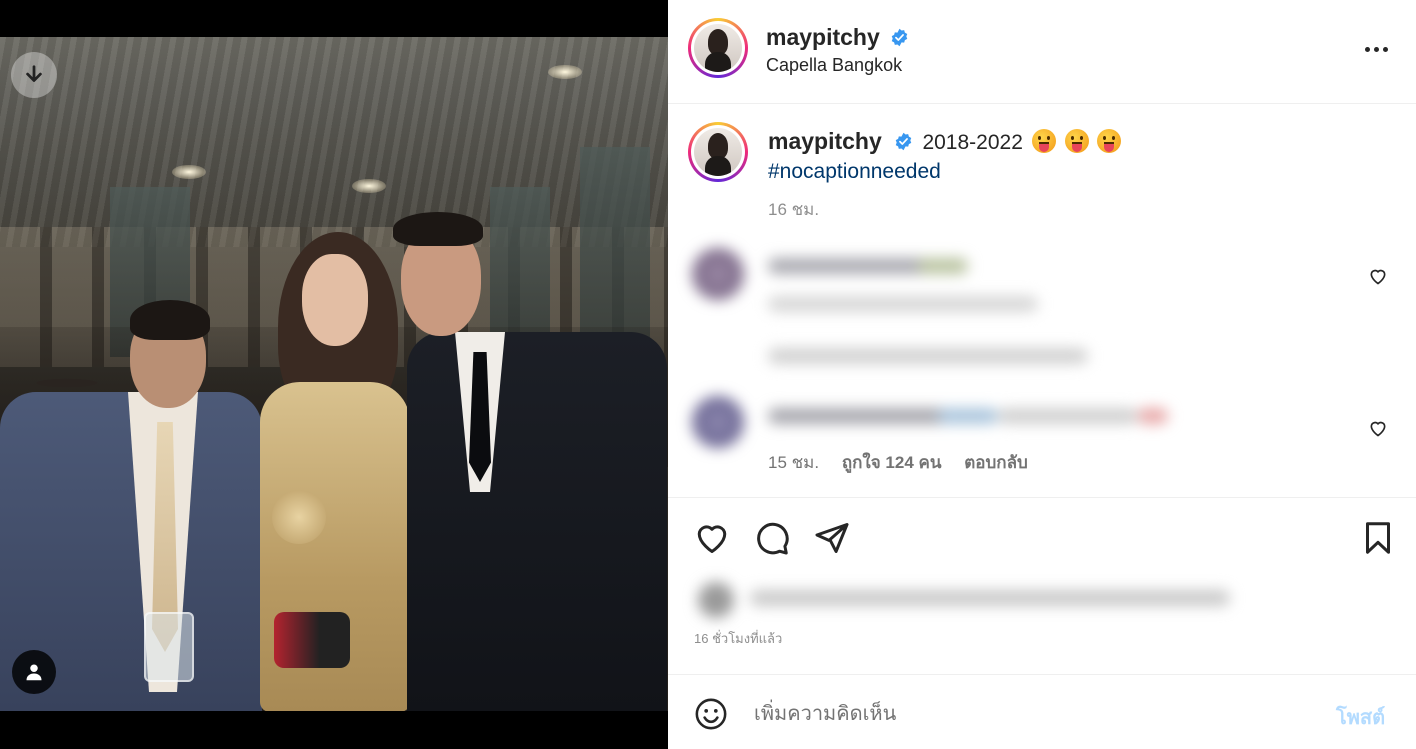 Image resolution: width=1416 pixels, height=749 pixels. What do you see at coordinates (990, 598) in the screenshot?
I see `likes-text` at bounding box center [990, 598].